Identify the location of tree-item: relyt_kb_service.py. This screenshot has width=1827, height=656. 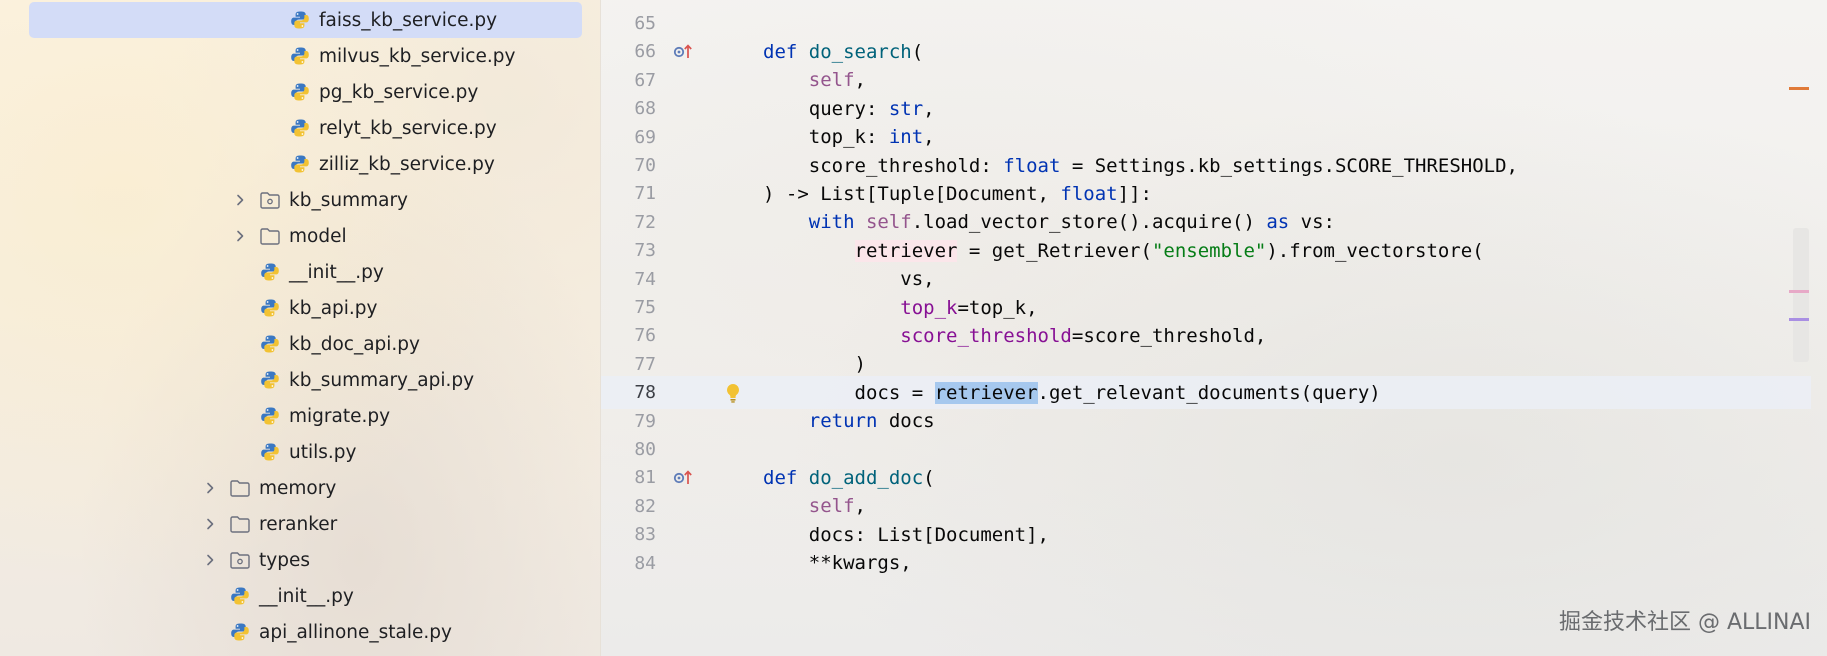
(300, 128).